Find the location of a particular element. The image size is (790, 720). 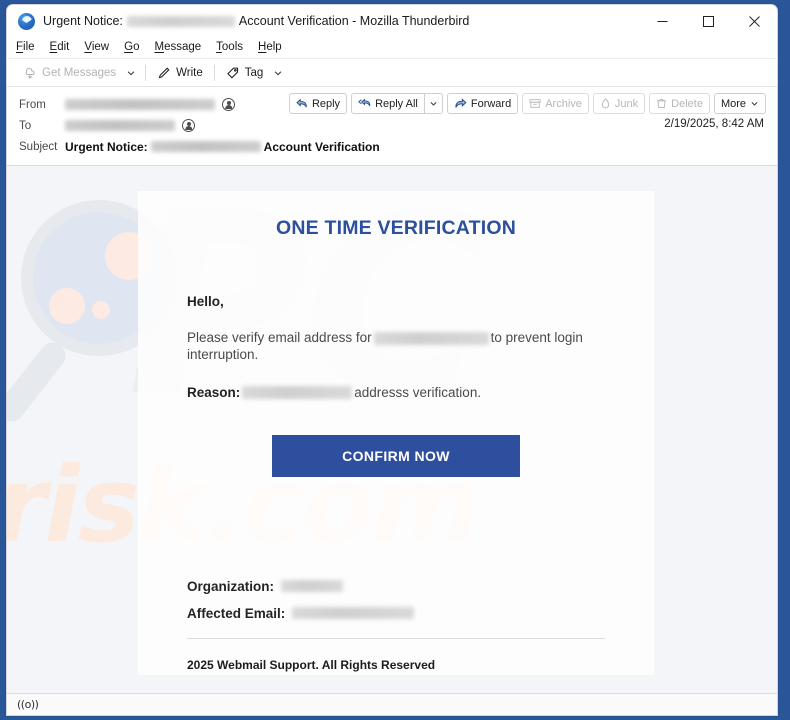

message-date: 2/19/2025, 8:42 AM is located at coordinates (714, 124).